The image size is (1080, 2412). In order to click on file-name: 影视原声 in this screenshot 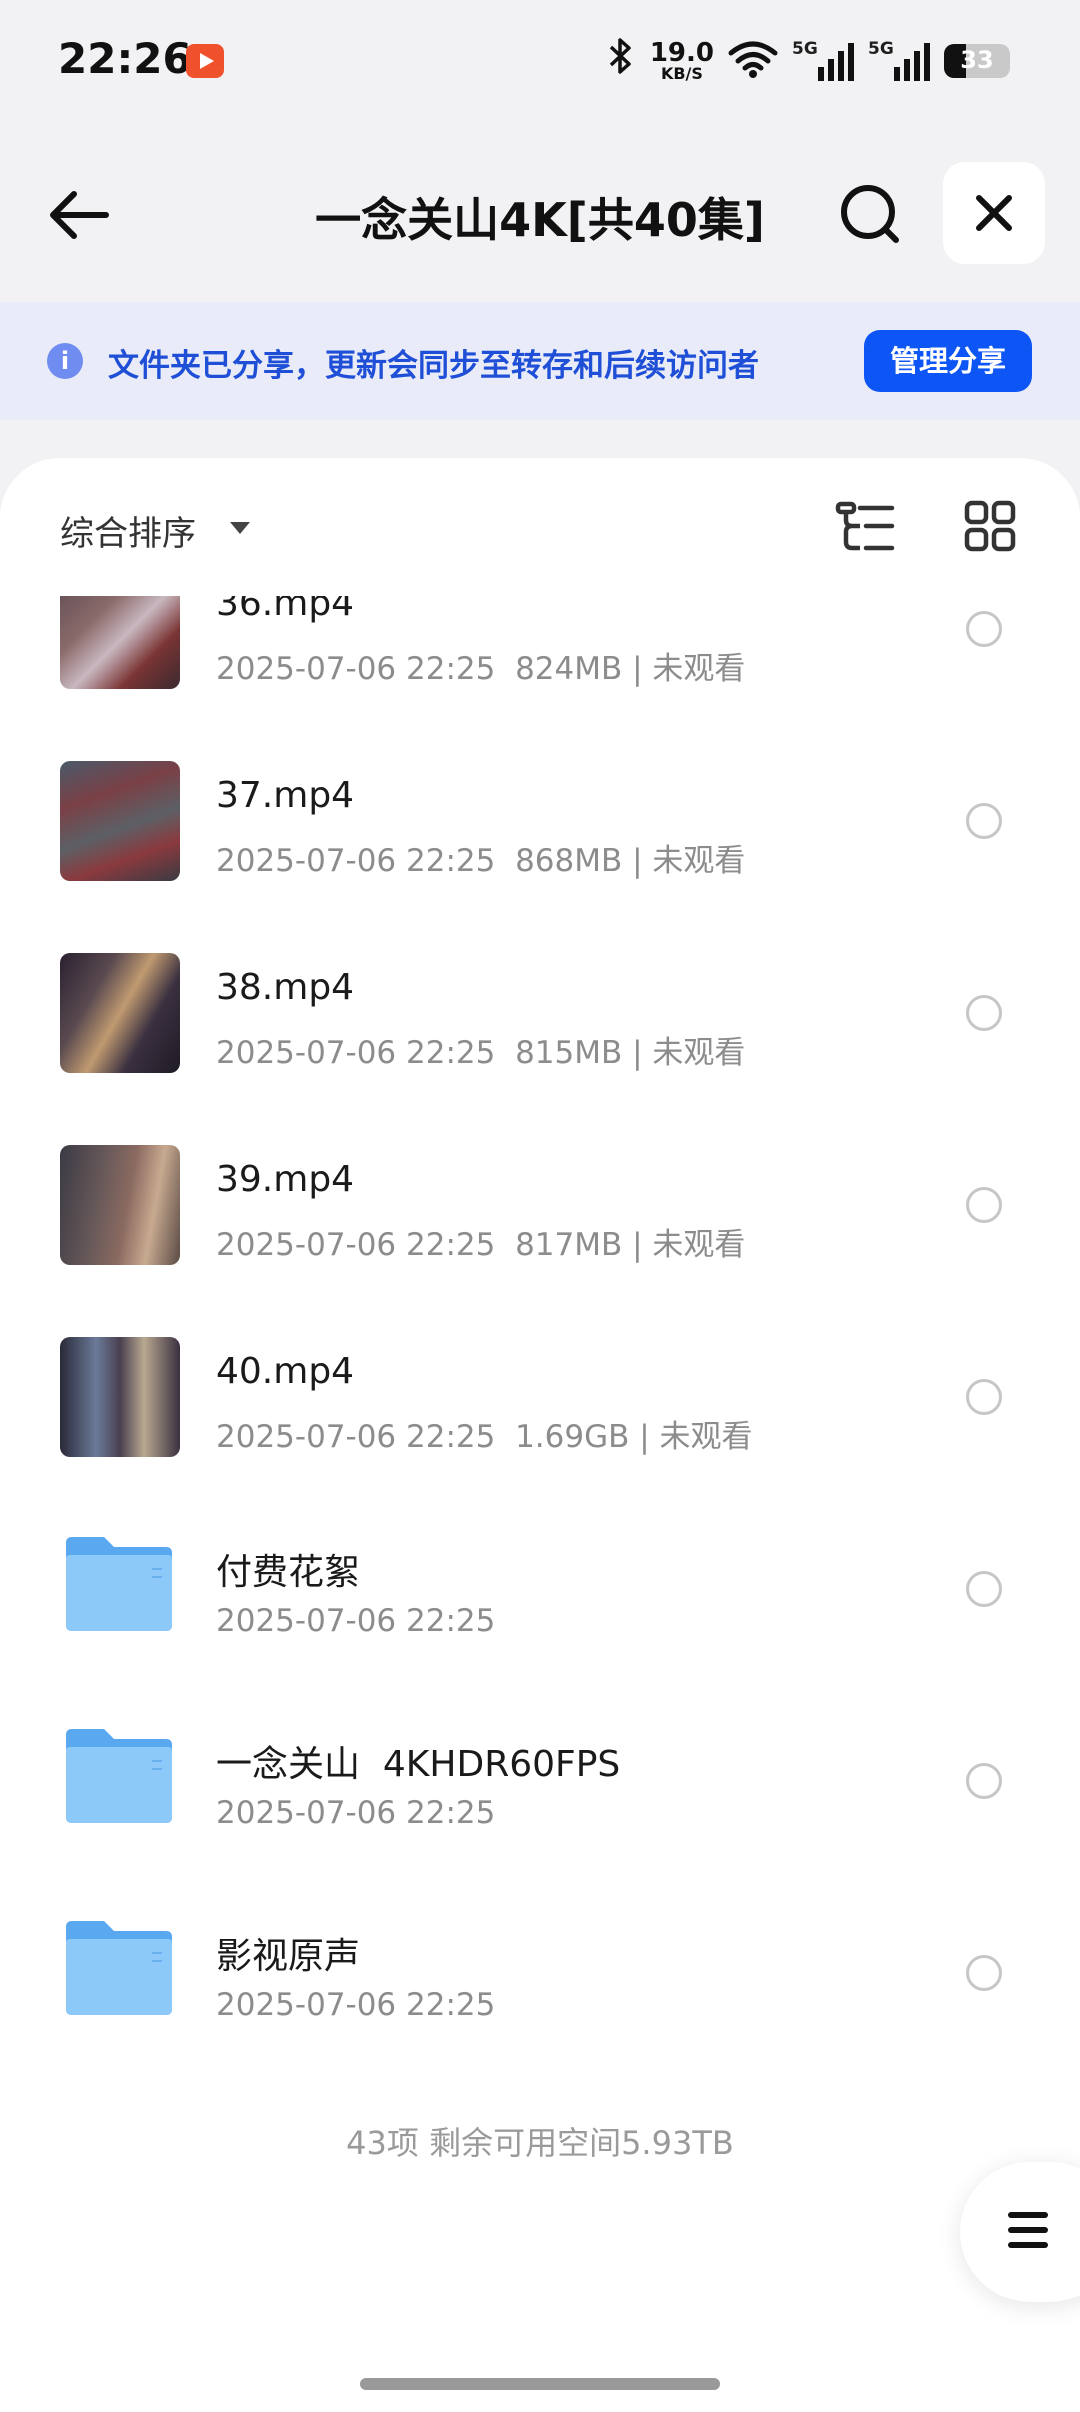, I will do `click(288, 1956)`.